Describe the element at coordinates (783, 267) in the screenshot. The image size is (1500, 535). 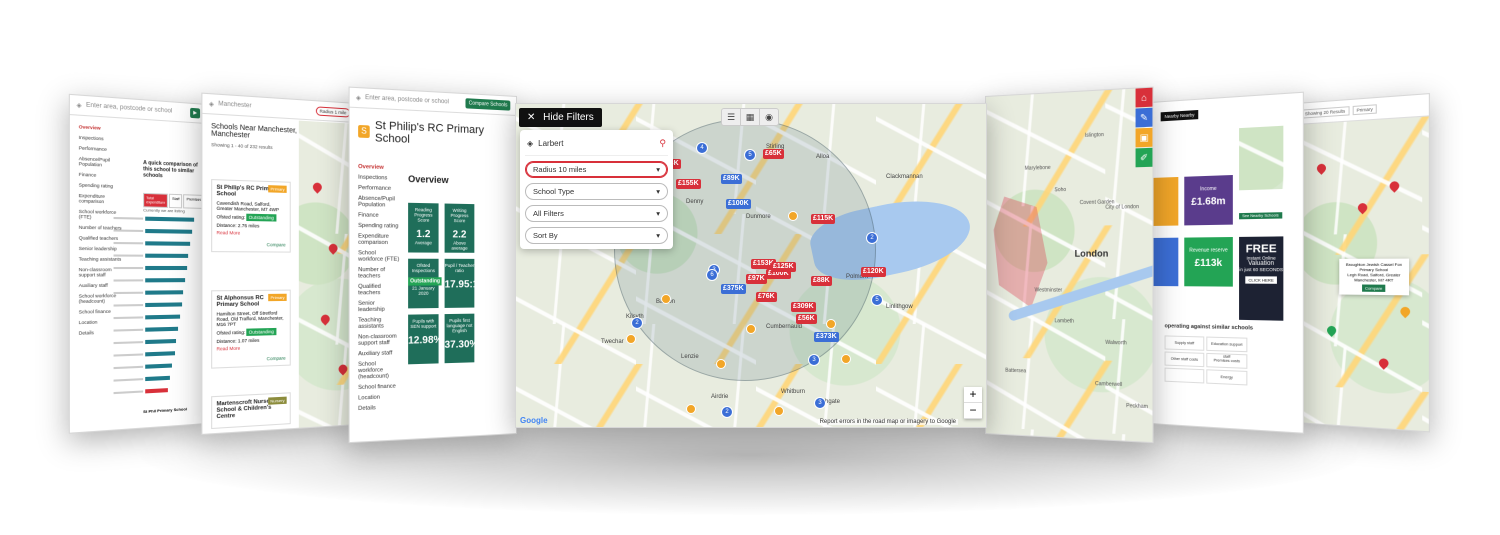
I see `price-marker: £125K` at that location.